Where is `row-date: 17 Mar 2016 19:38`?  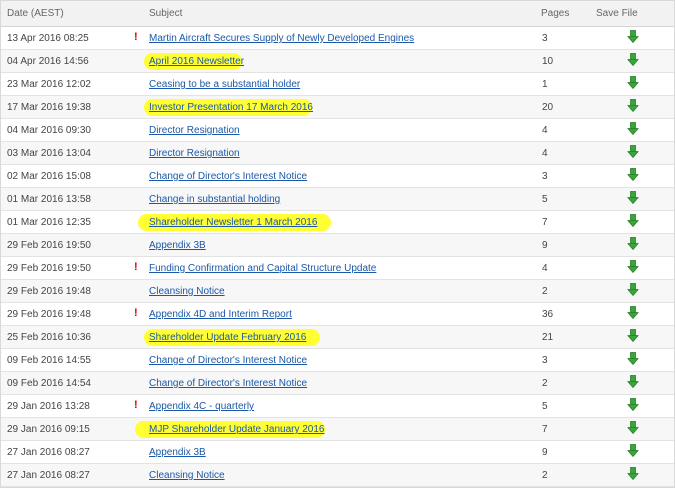
row-date: 17 Mar 2016 19:38 is located at coordinates (49, 107).